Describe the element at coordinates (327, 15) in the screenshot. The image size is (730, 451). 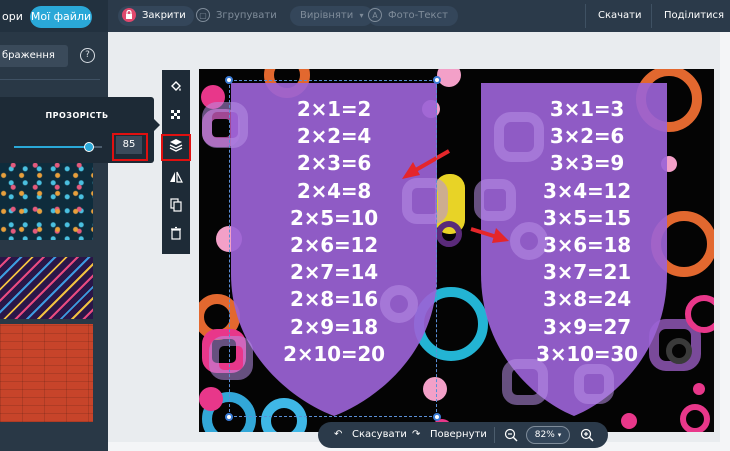
I see `align-label: Вирівняти` at that location.